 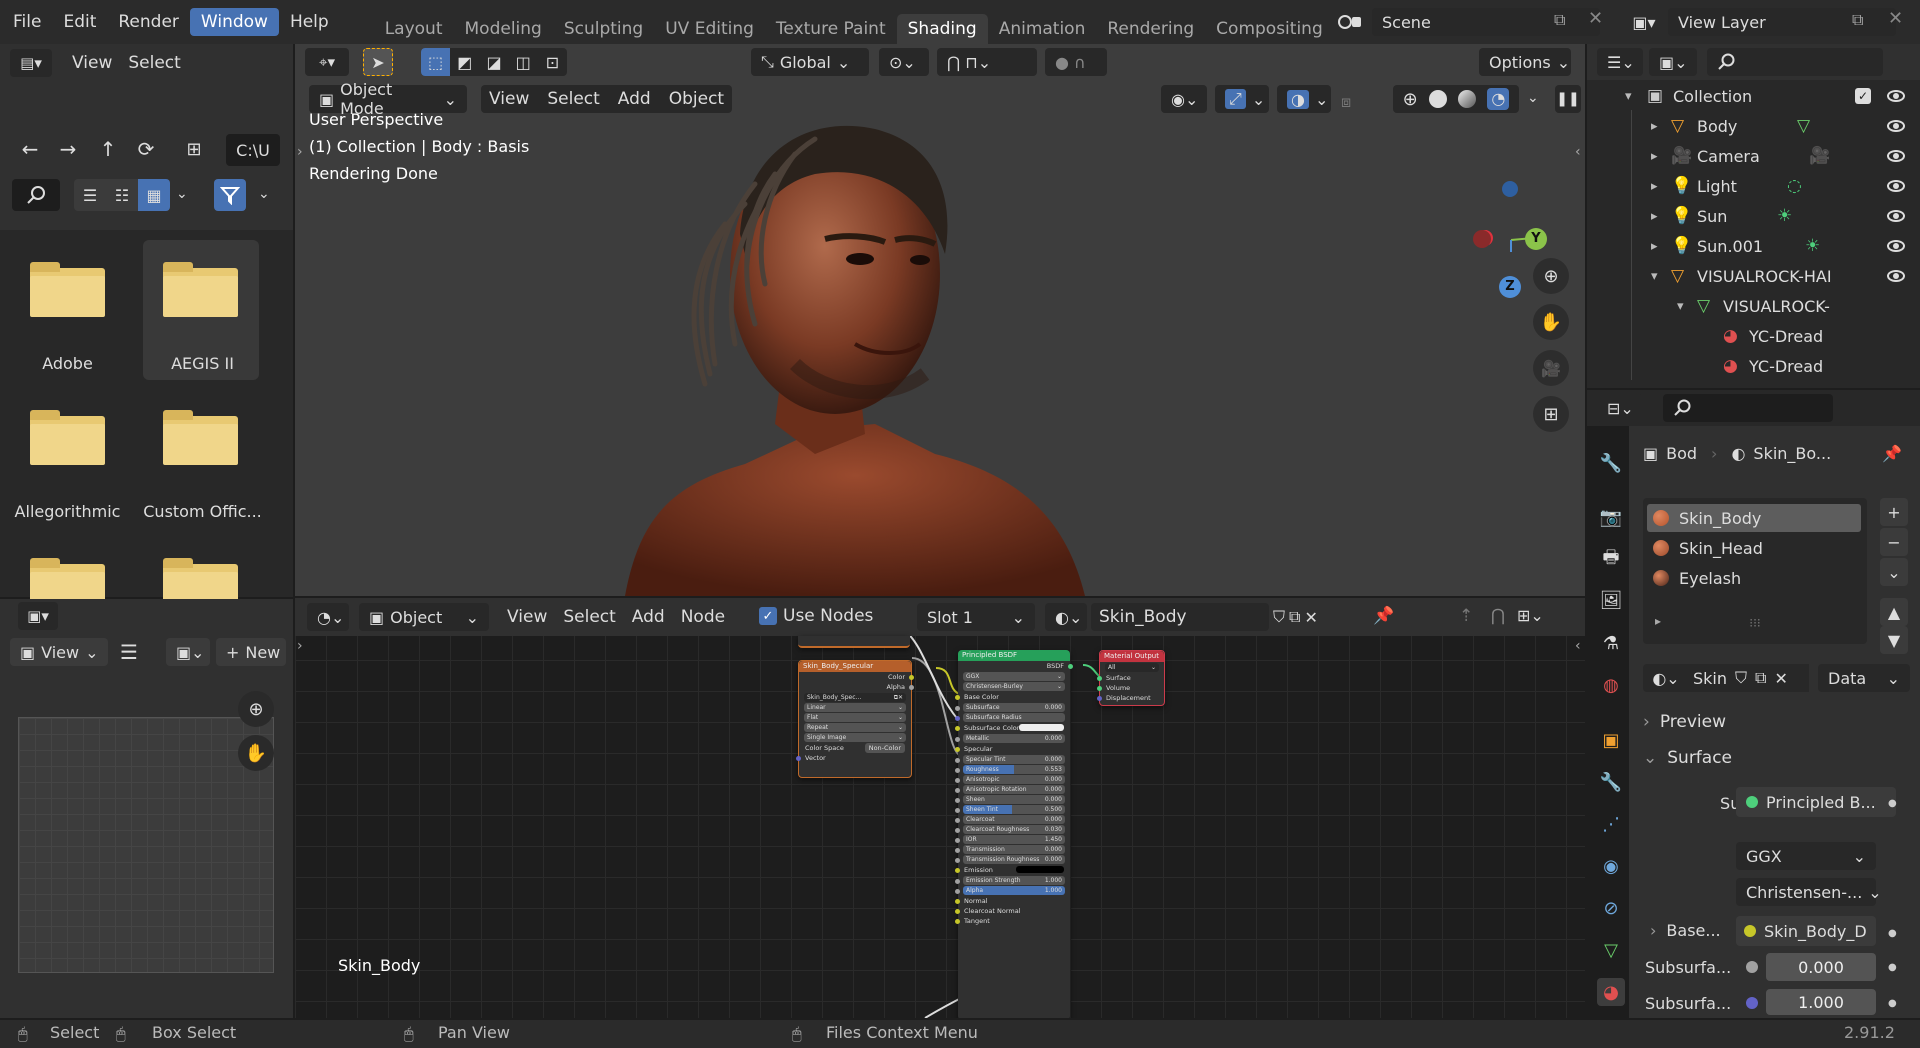 What do you see at coordinates (853, 758) in the screenshot?
I see `node-input-vector: Vector` at bounding box center [853, 758].